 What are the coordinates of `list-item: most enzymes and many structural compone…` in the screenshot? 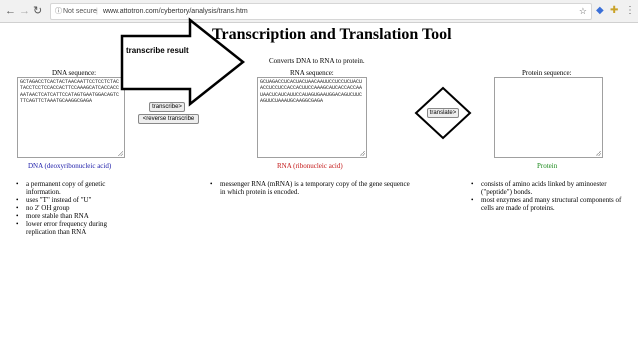 It's located at (549, 204).